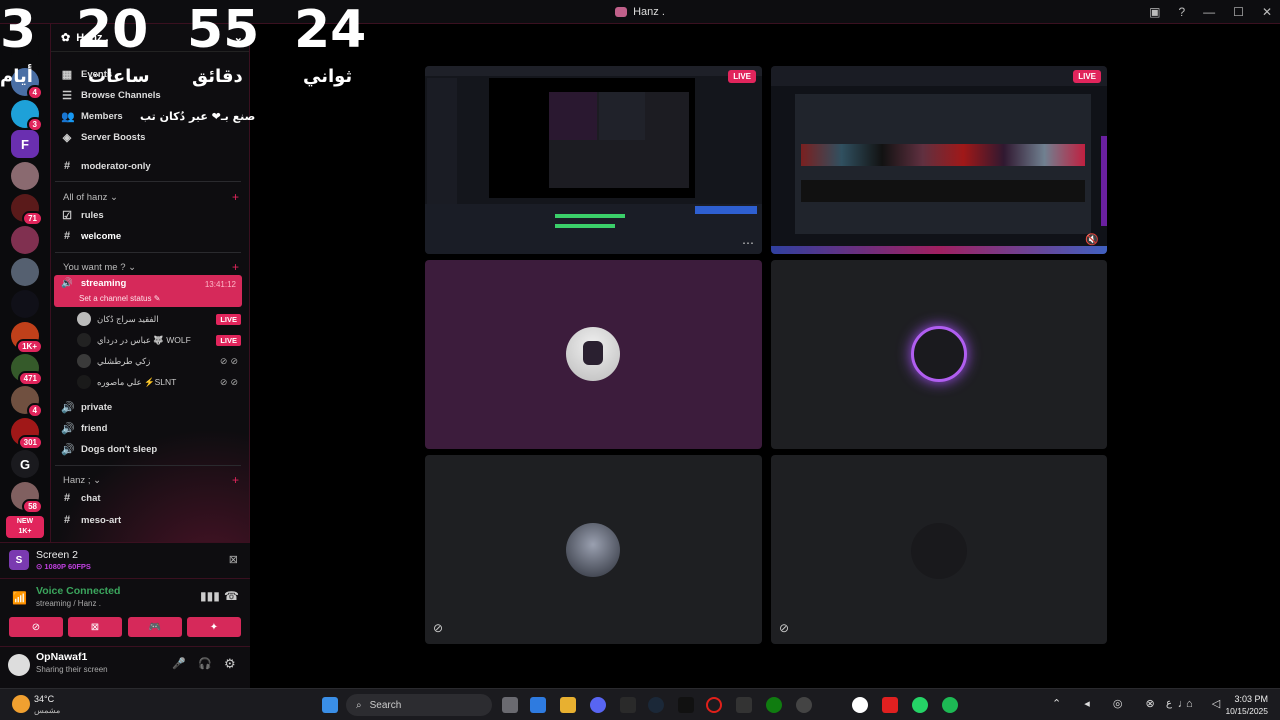 Image resolution: width=1280 pixels, height=720 pixels. Describe the element at coordinates (151, 498) in the screenshot. I see `channel-chat: # chat` at that location.